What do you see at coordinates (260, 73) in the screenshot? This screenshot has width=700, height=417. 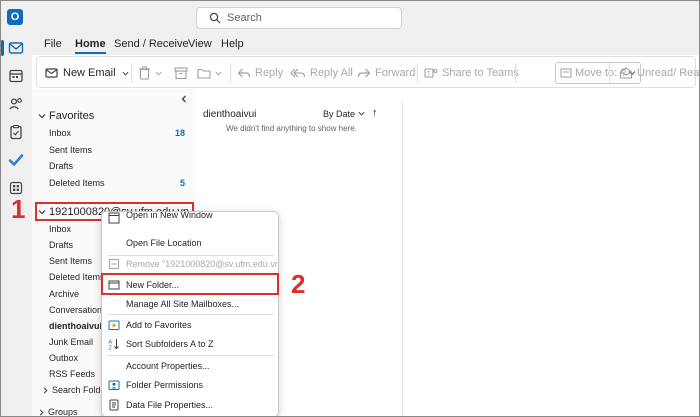 I see `reply-button: Reply` at bounding box center [260, 73].